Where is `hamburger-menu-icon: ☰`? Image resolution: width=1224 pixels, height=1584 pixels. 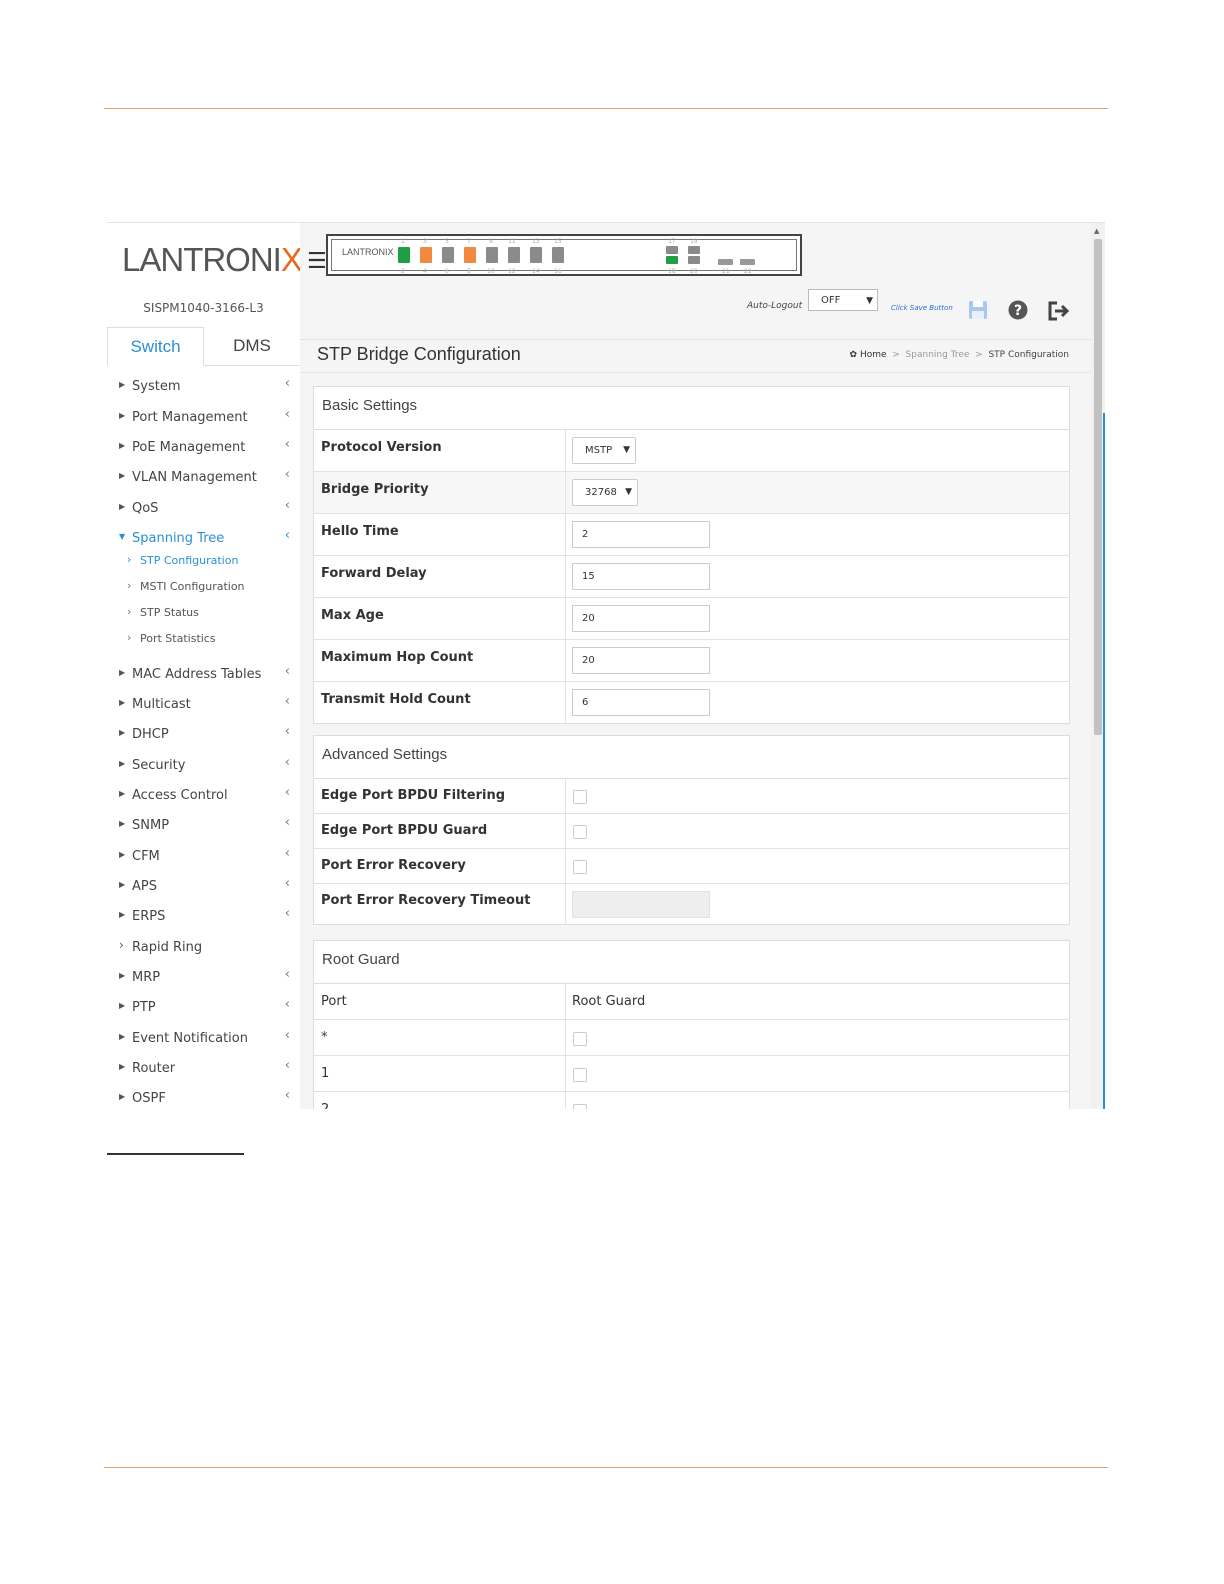 hamburger-menu-icon: ☰ is located at coordinates (317, 261).